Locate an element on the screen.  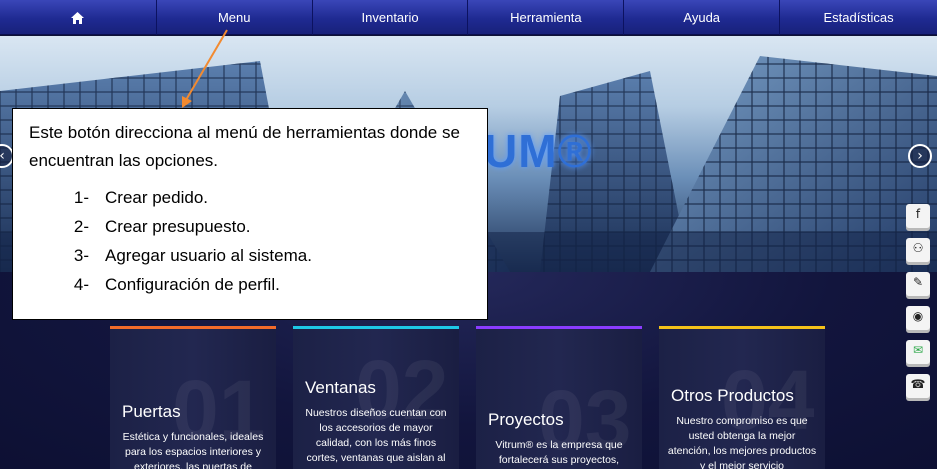
nav-menu-label: Menu is located at coordinates (234, 17).